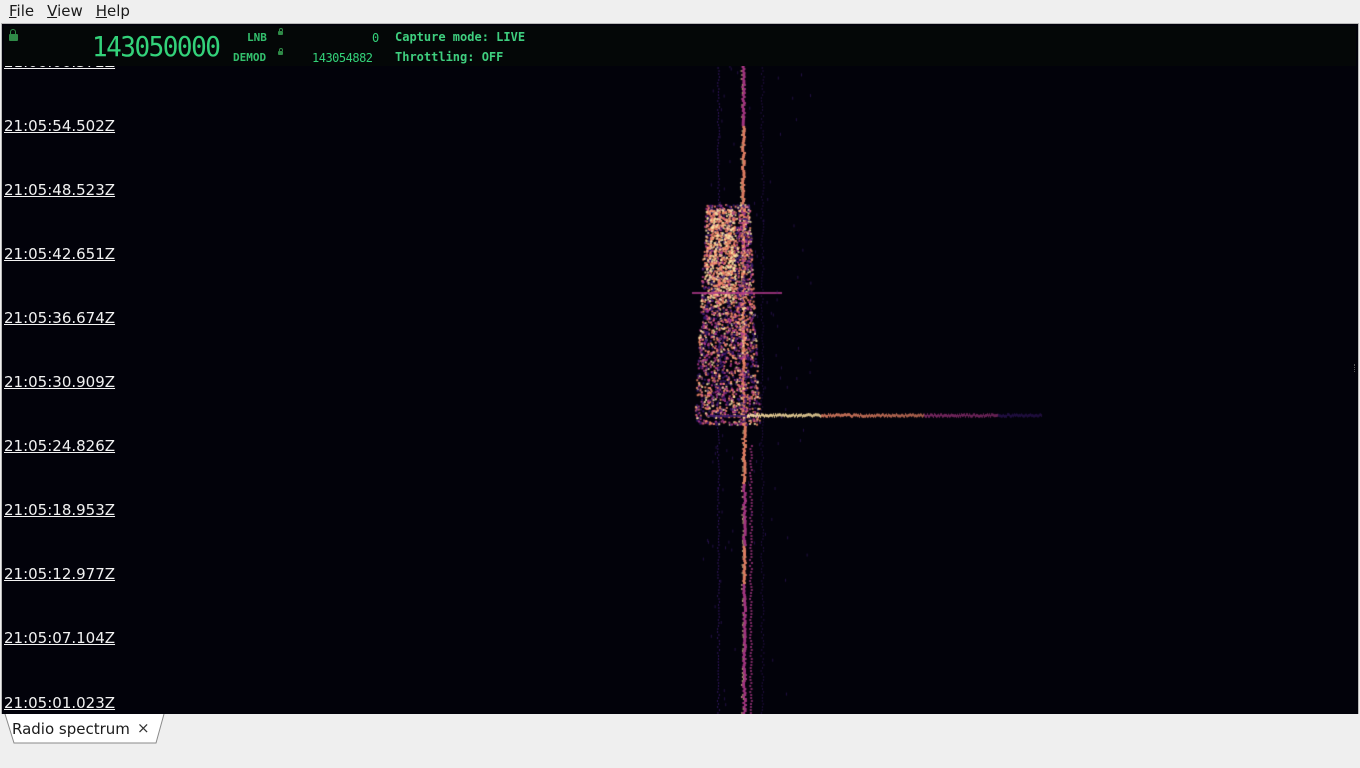 The height and width of the screenshot is (768, 1360). Describe the element at coordinates (13, 11) in the screenshot. I see `menu-file-mnemonic: F` at that location.